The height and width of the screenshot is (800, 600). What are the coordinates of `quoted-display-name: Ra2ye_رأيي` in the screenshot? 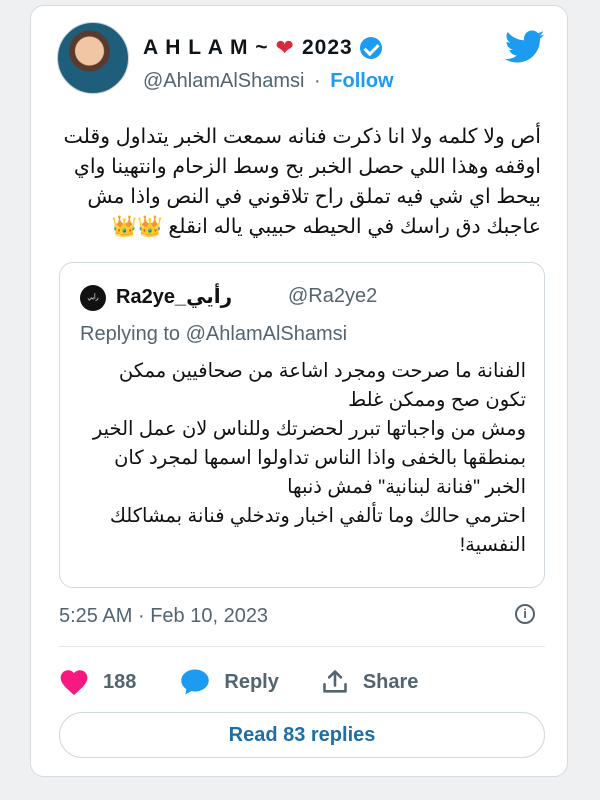 It's located at (174, 296).